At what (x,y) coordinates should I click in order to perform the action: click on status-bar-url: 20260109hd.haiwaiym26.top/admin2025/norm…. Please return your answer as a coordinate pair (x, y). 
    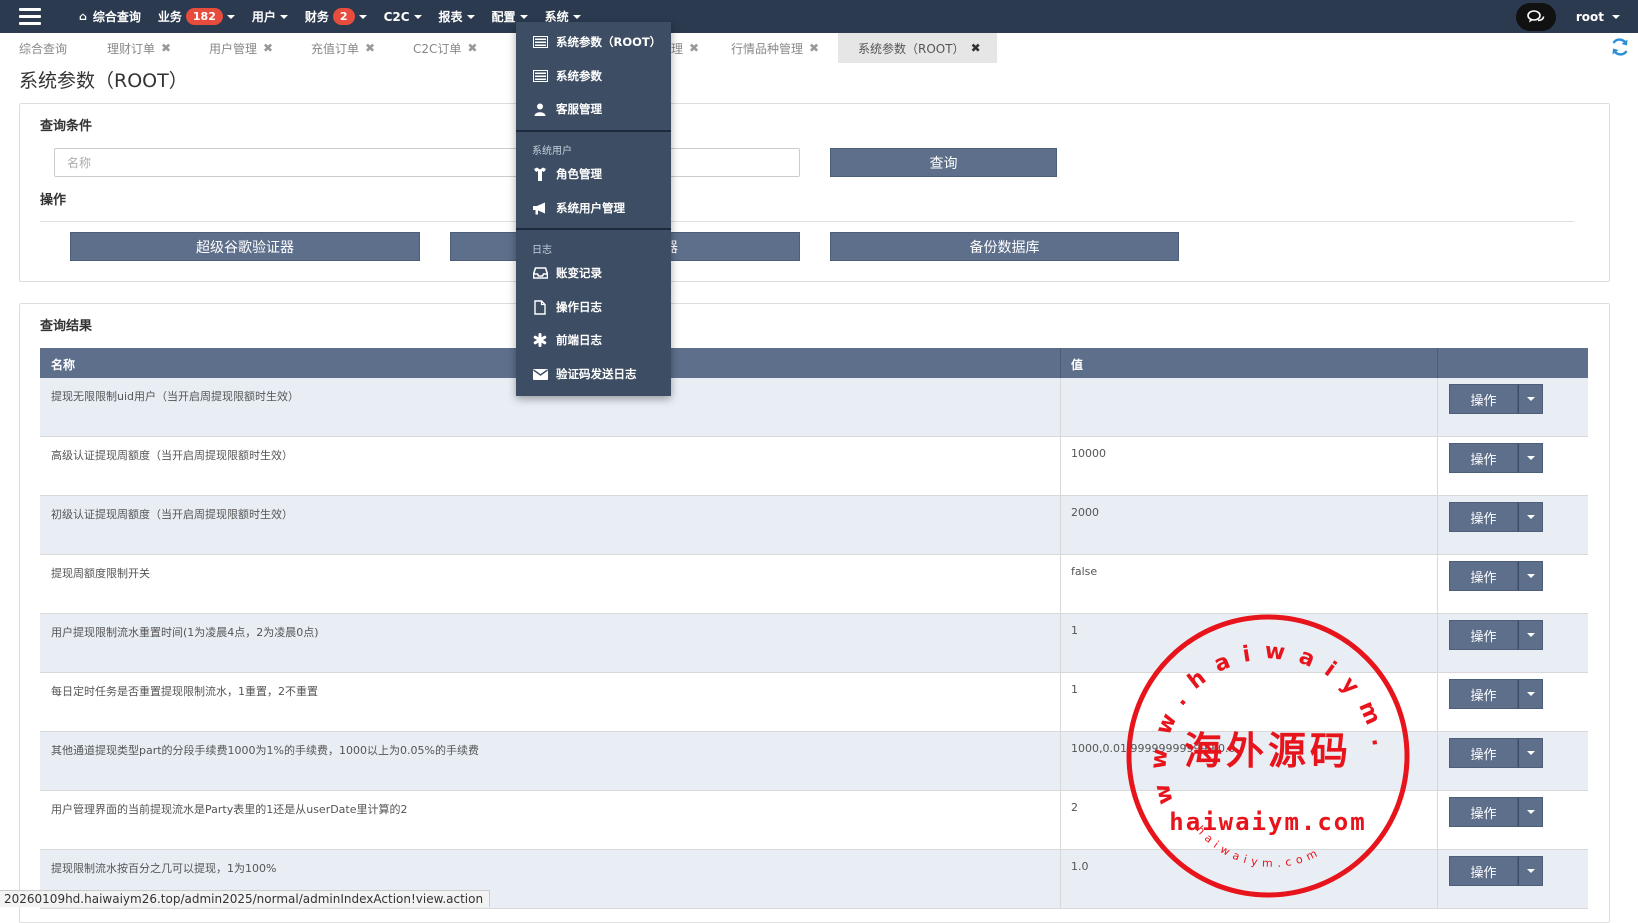
    Looking at the image, I should click on (245, 898).